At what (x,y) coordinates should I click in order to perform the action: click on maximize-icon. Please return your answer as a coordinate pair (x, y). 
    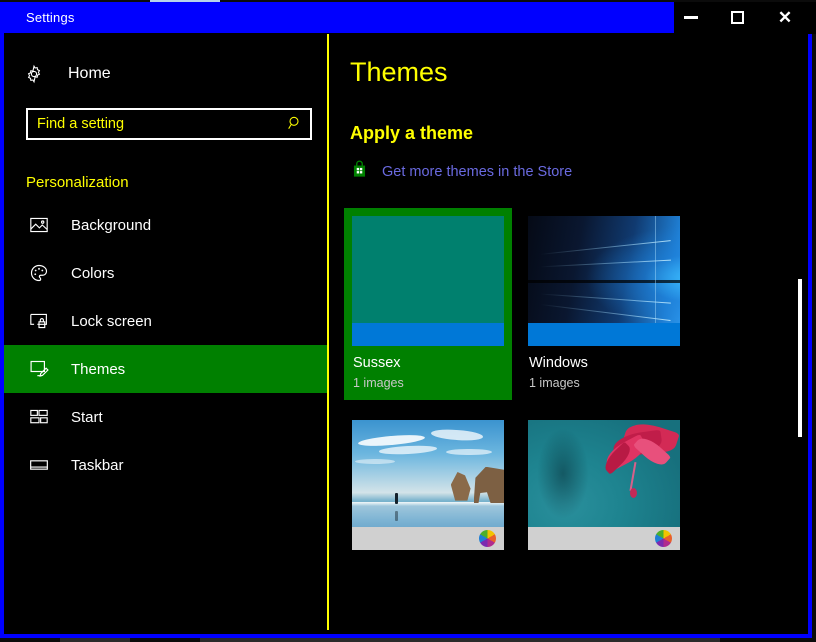
    Looking at the image, I should click on (737, 17).